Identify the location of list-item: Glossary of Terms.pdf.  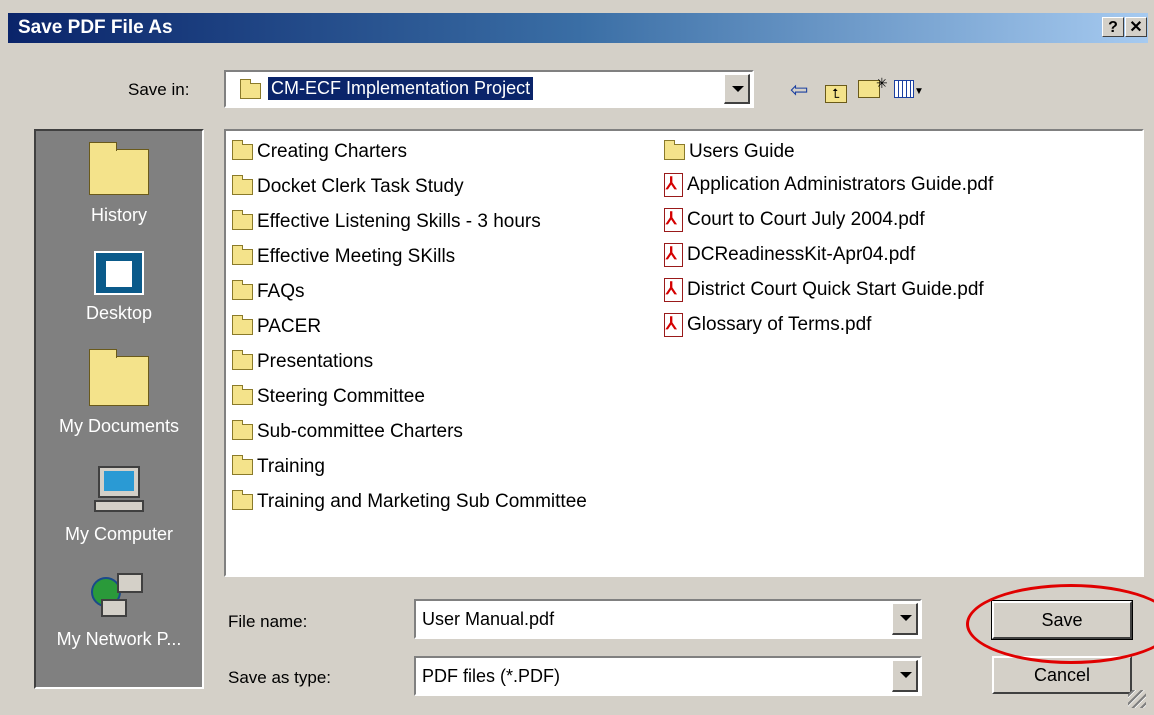
(767, 325).